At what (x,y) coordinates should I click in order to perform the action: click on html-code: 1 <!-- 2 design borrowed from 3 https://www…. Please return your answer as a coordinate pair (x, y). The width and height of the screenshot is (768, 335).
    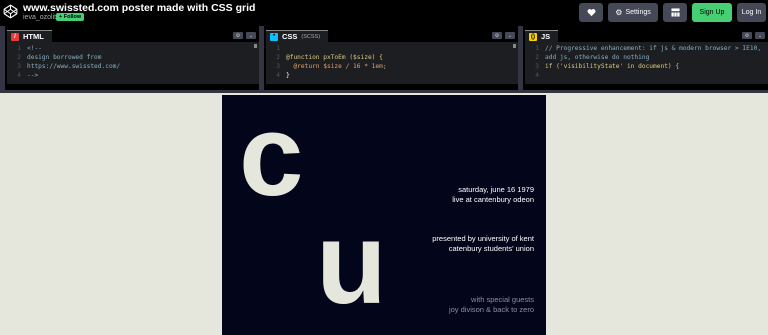
    Looking at the image, I should click on (133, 62).